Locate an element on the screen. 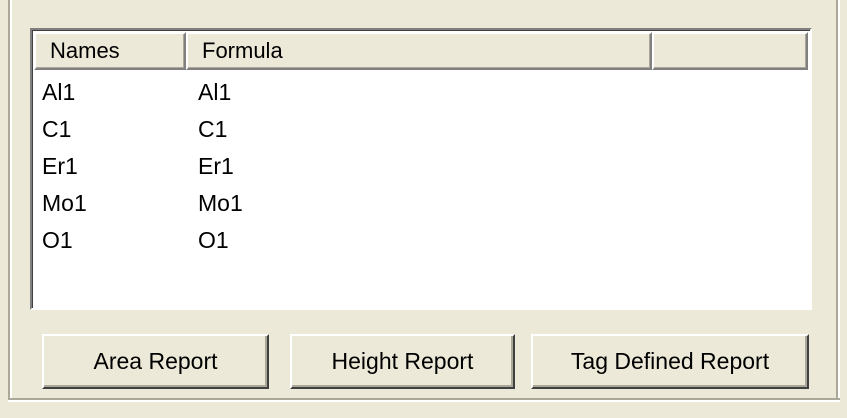 The height and width of the screenshot is (418, 847). panel-left-border is located at coordinates (10, 201).